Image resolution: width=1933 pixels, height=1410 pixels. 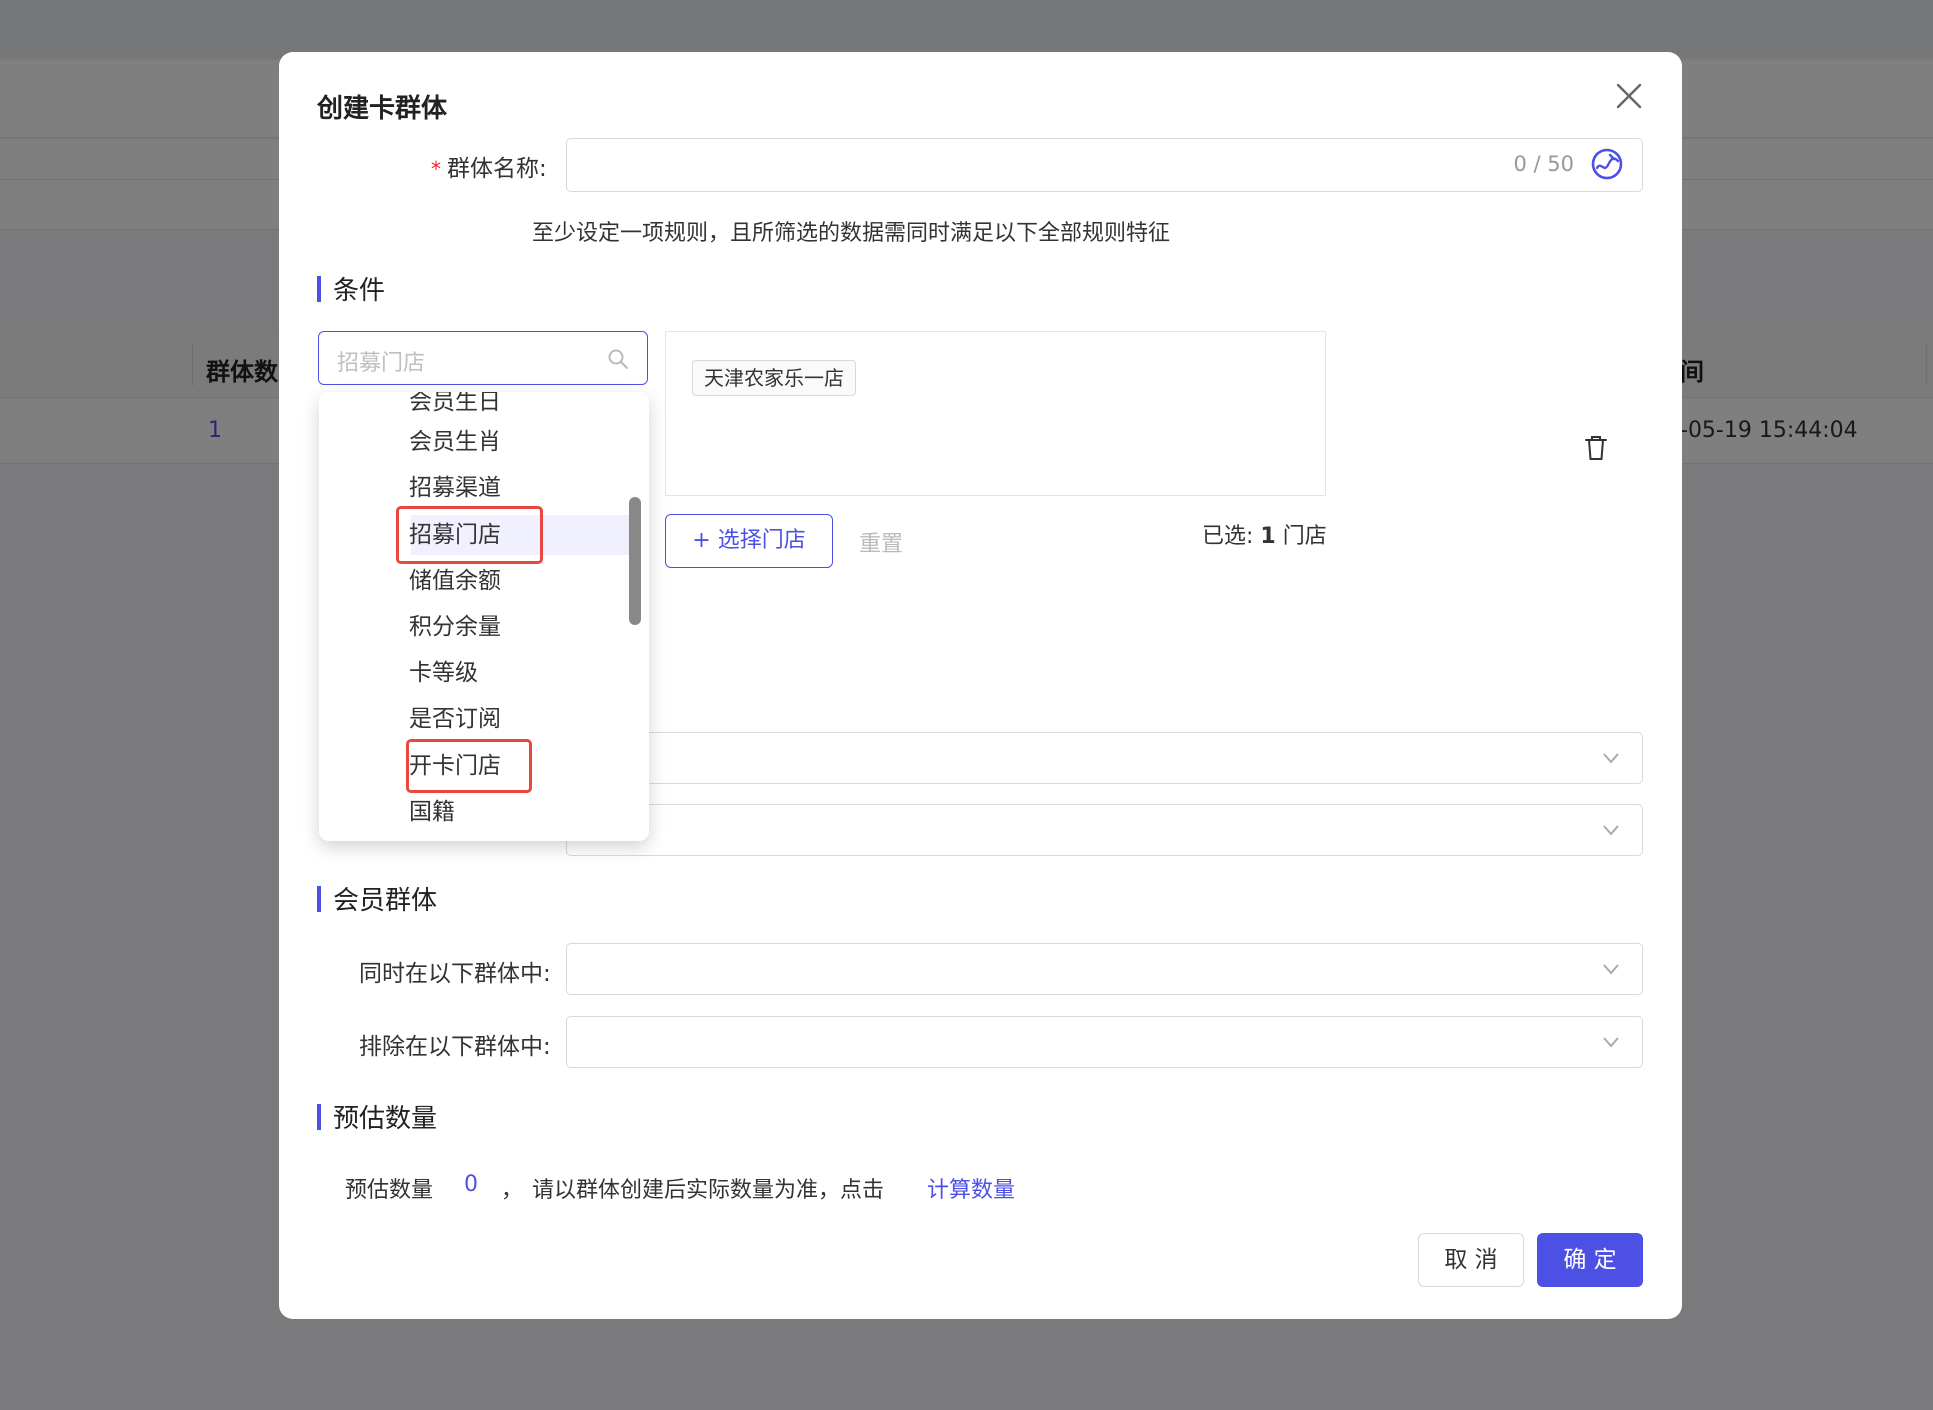 What do you see at coordinates (1590, 1260) in the screenshot?
I see `ok-button: 确 定` at bounding box center [1590, 1260].